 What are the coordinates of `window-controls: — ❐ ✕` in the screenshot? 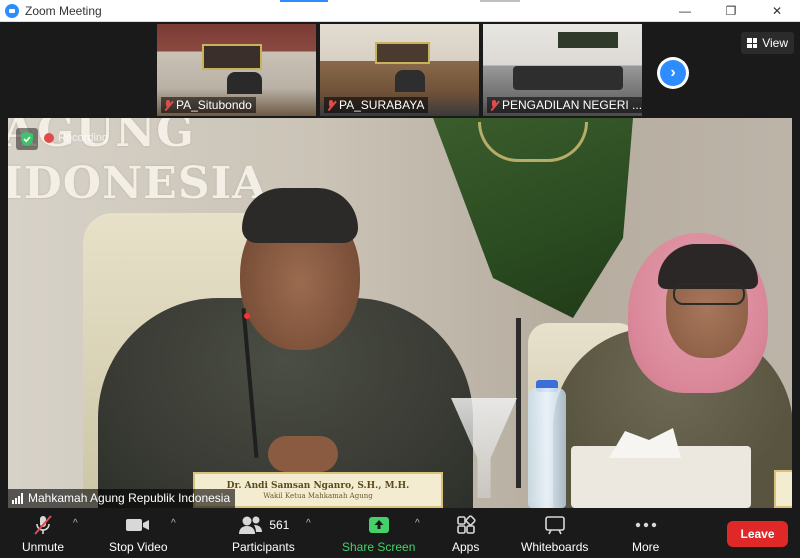 It's located at (731, 11).